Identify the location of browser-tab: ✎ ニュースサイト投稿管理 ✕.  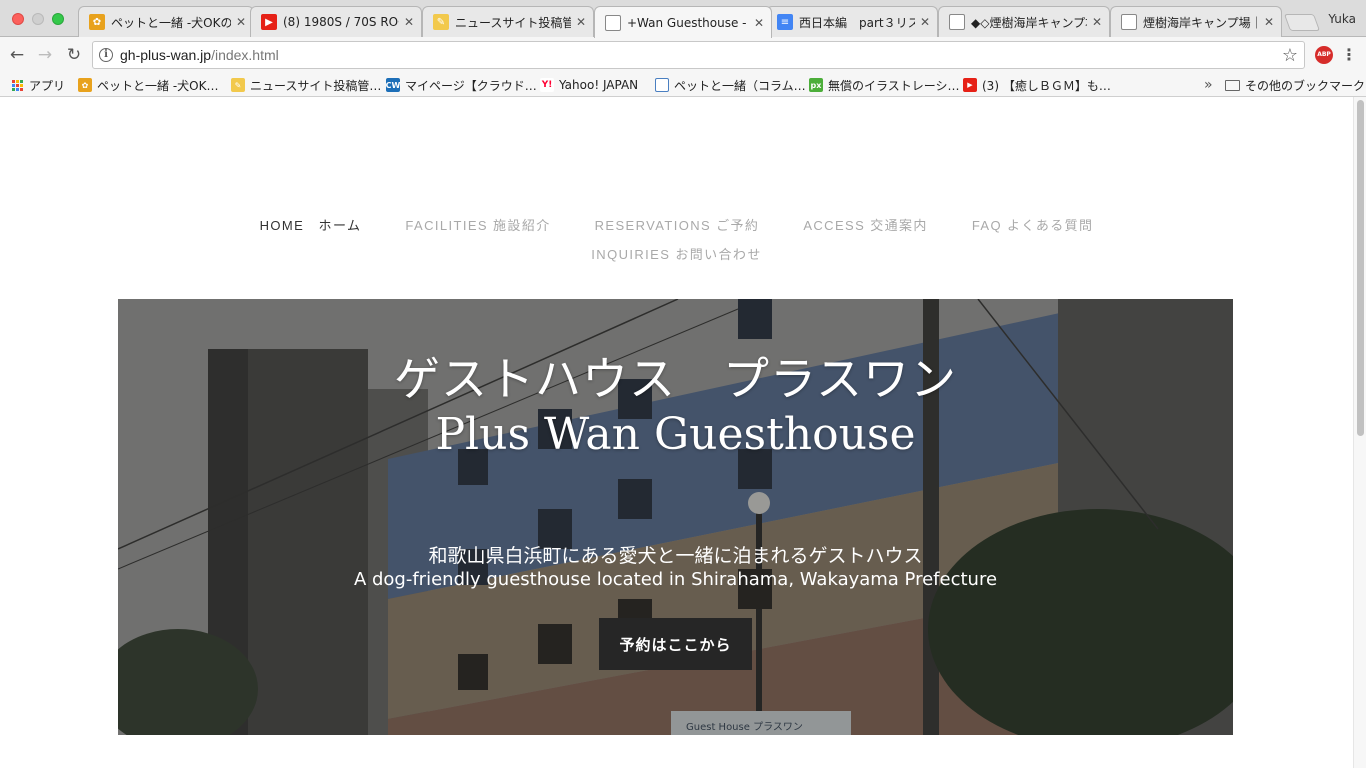
(508, 21).